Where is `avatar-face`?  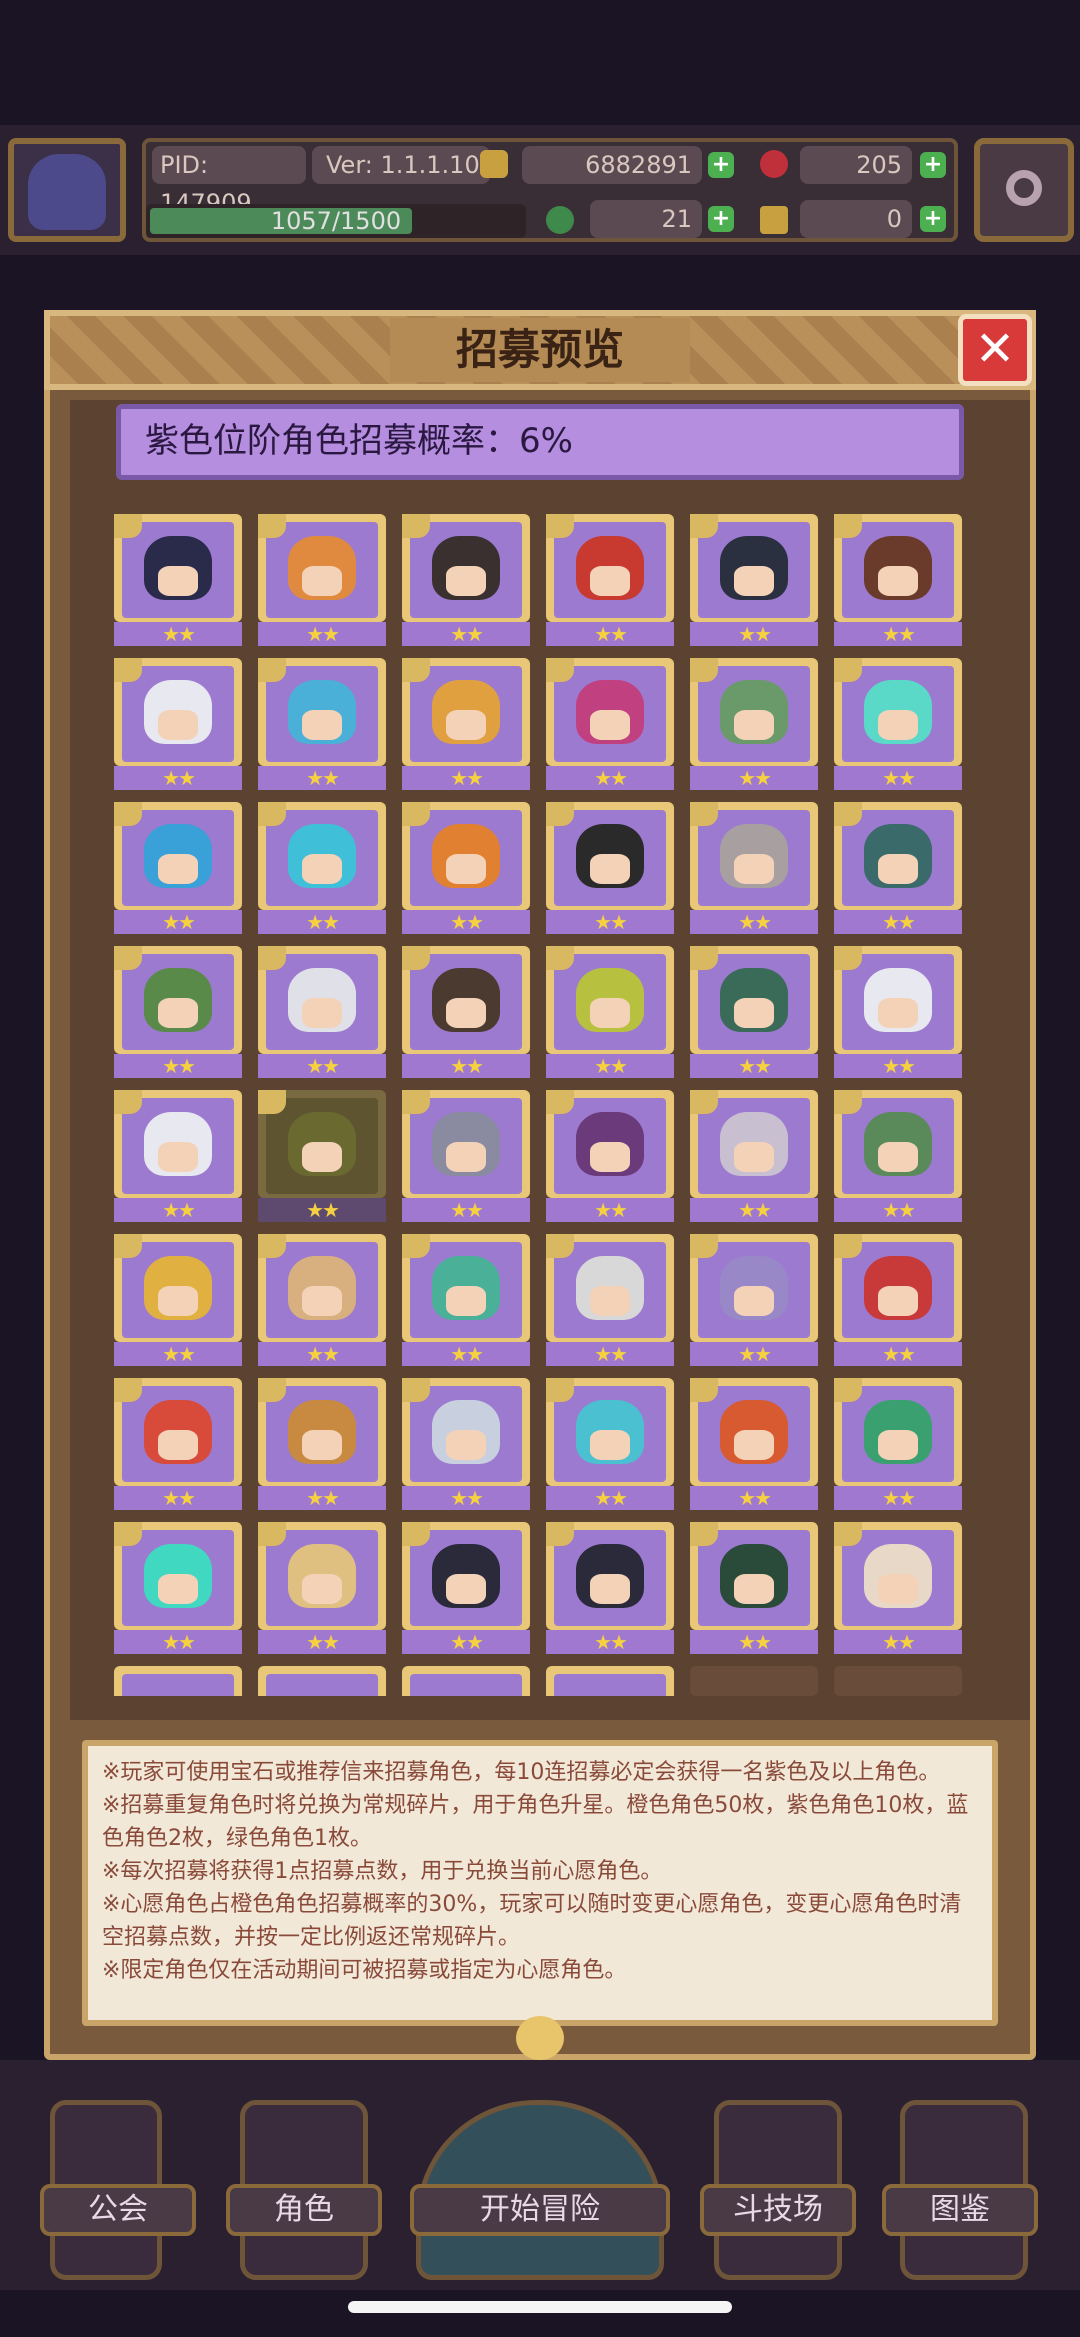
avatar-face is located at coordinates (67, 192).